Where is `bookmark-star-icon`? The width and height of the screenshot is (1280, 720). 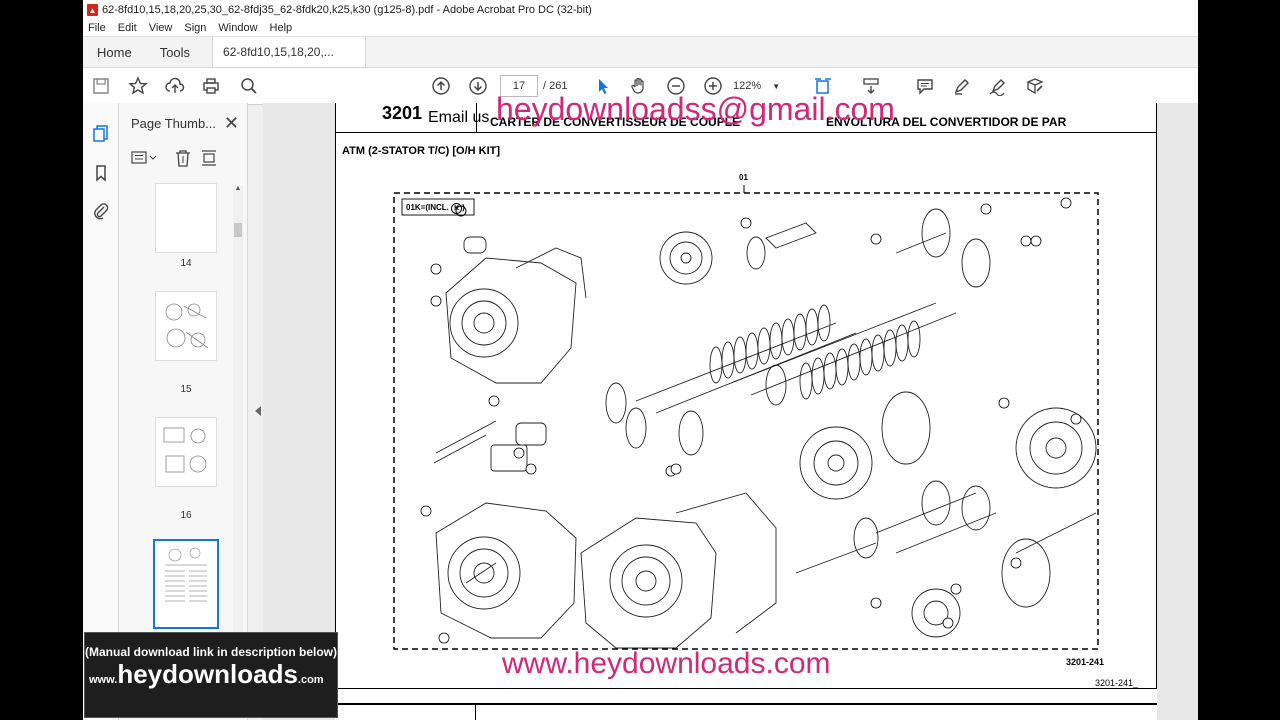
bookmark-star-icon is located at coordinates (138, 86).